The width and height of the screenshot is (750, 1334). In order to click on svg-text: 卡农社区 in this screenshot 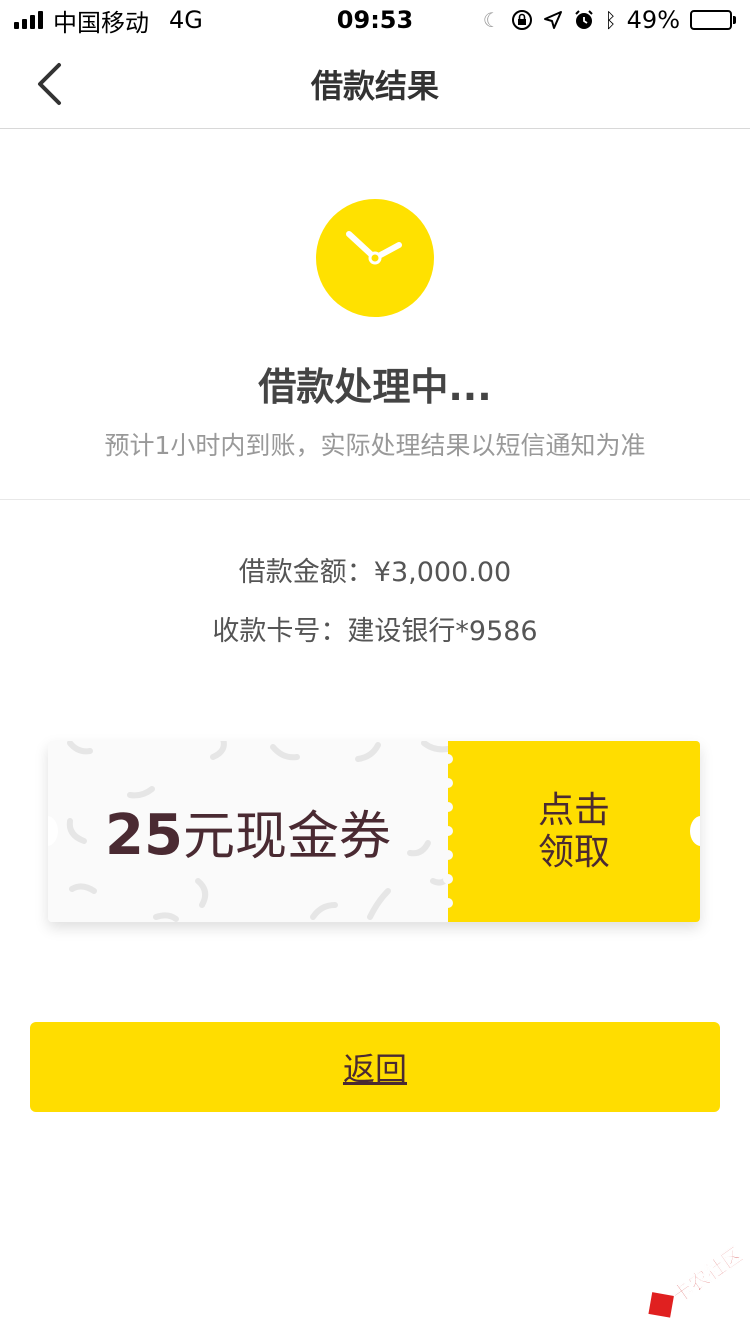, I will do `click(707, 1275)`.